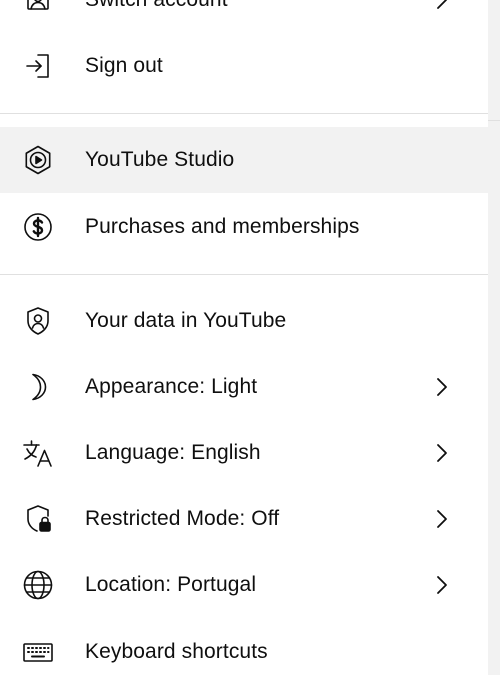 This screenshot has width=500, height=675. What do you see at coordinates (38, 387) in the screenshot?
I see `moon-icon` at bounding box center [38, 387].